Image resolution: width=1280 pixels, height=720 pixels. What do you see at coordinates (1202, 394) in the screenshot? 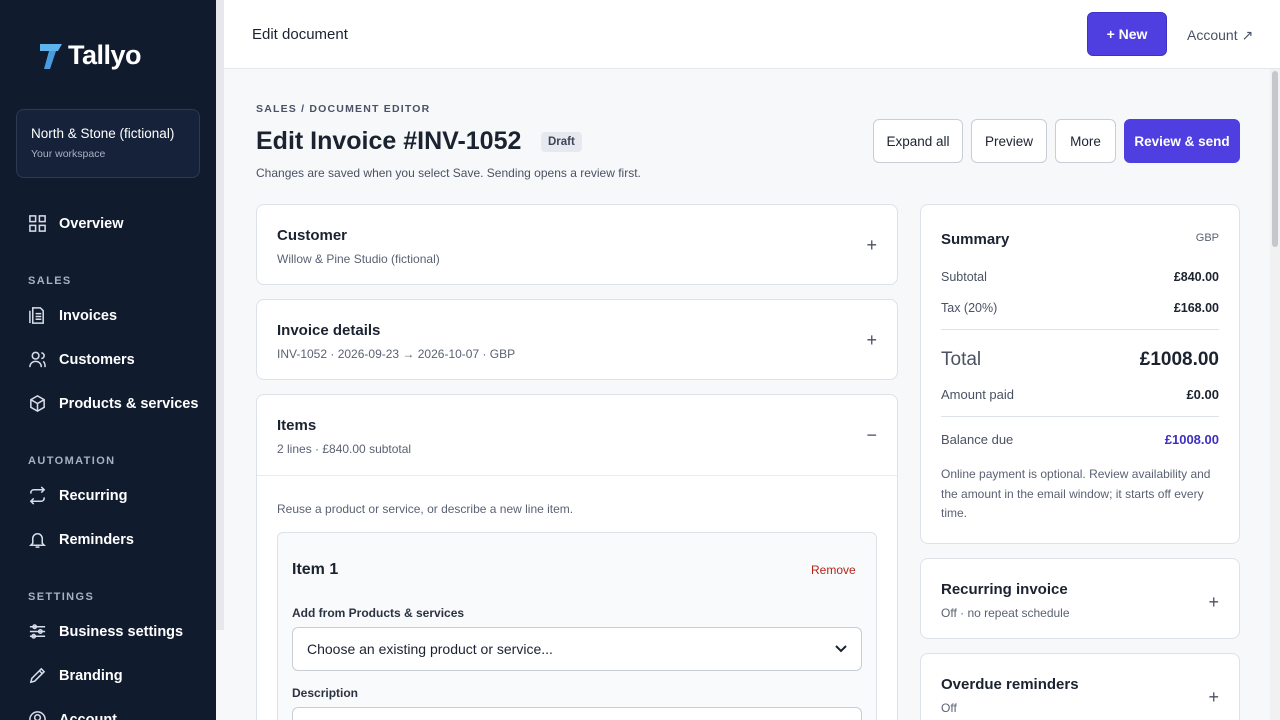
I see `paid-value: £0.00` at bounding box center [1202, 394].